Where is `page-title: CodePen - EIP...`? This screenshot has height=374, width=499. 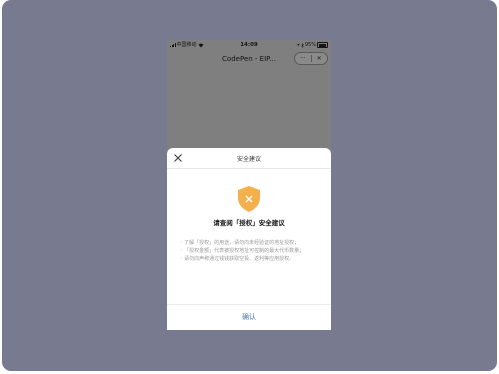
page-title: CodePen - EIP... is located at coordinates (249, 59).